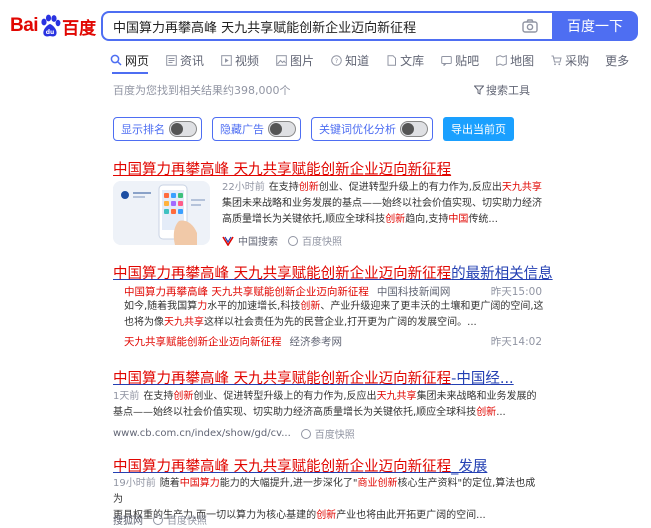 The width and height of the screenshot is (651, 528). I want to click on wenku-icon, so click(391, 60).